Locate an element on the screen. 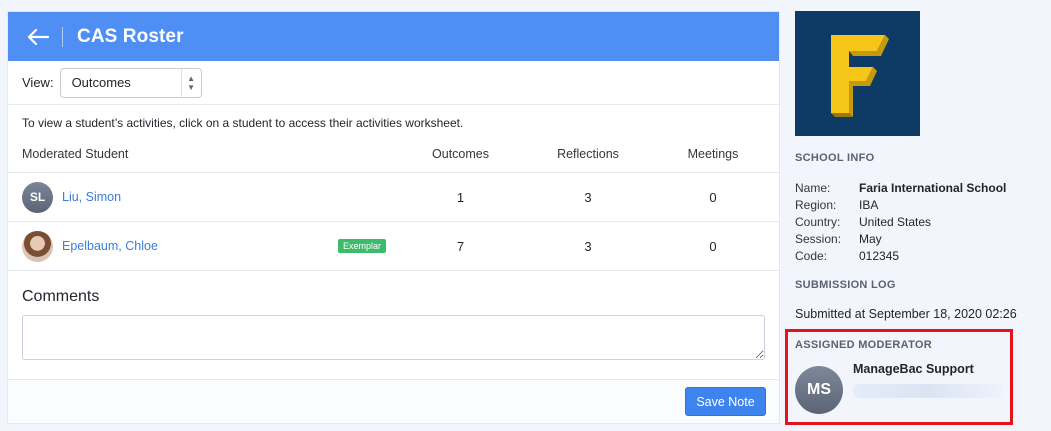 The width and height of the screenshot is (1051, 431). submission-log-text: Submitted at September 18, 2020 02:26 is located at coordinates (906, 314).